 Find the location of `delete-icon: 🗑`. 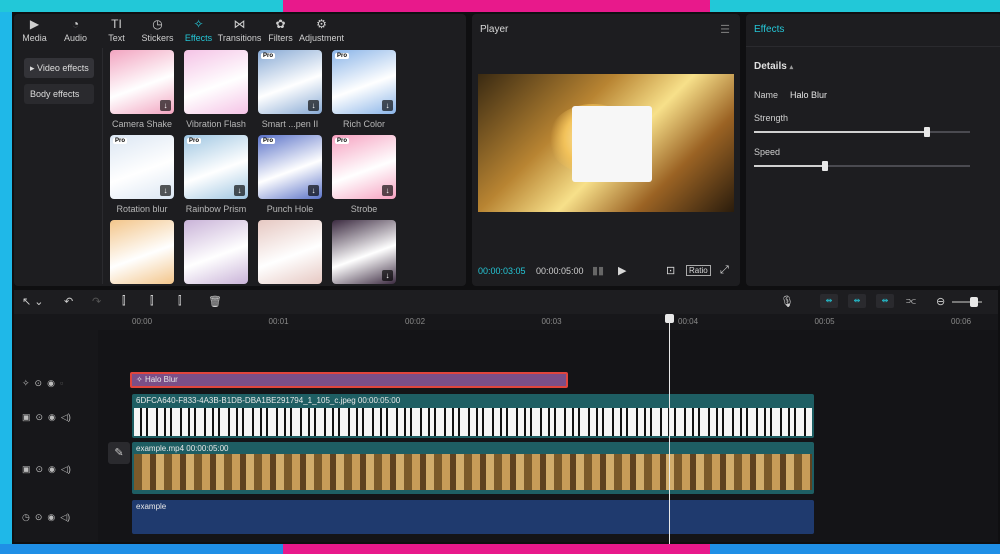

delete-icon: 🗑 is located at coordinates (215, 301).